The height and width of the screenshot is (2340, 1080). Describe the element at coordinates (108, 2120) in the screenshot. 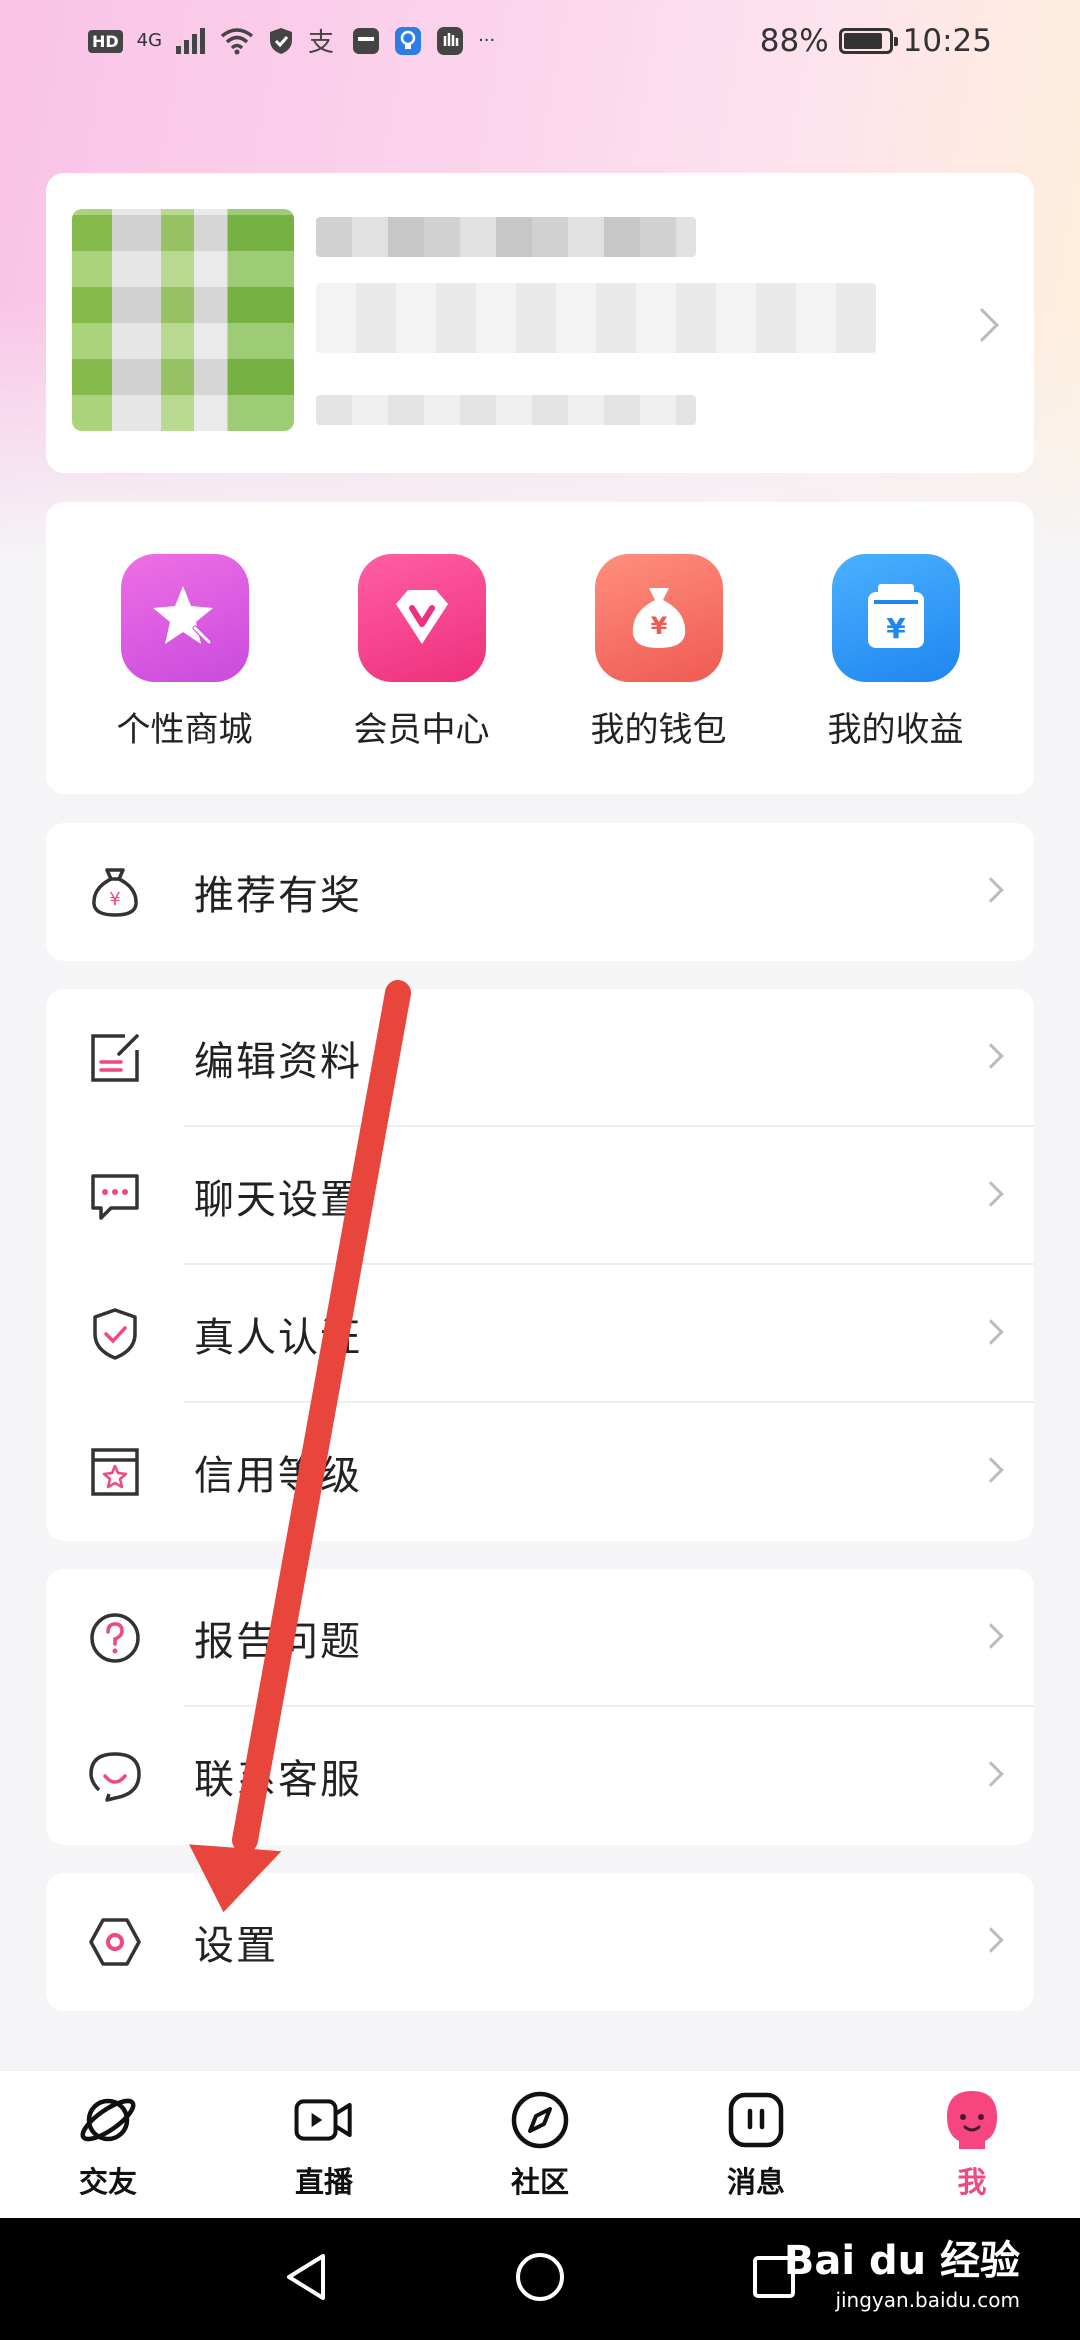

I see `planet-icon` at that location.